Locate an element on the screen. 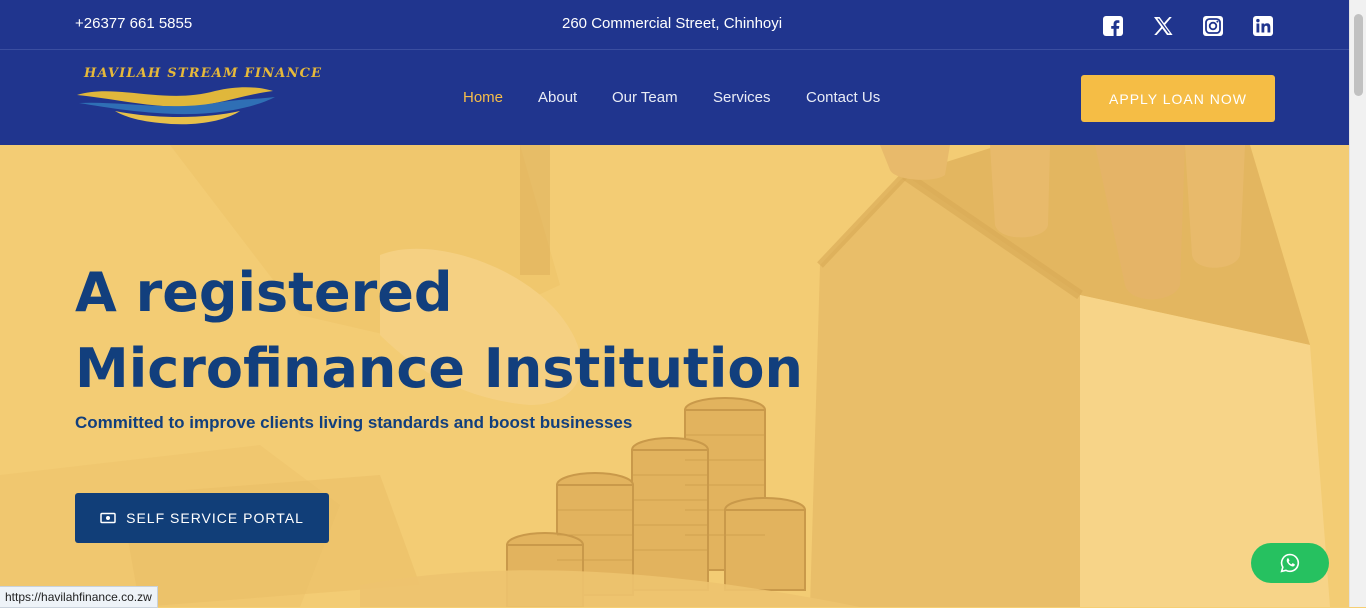 The width and height of the screenshot is (1366, 608). phone-number: +26377 661 5855 is located at coordinates (133, 23).